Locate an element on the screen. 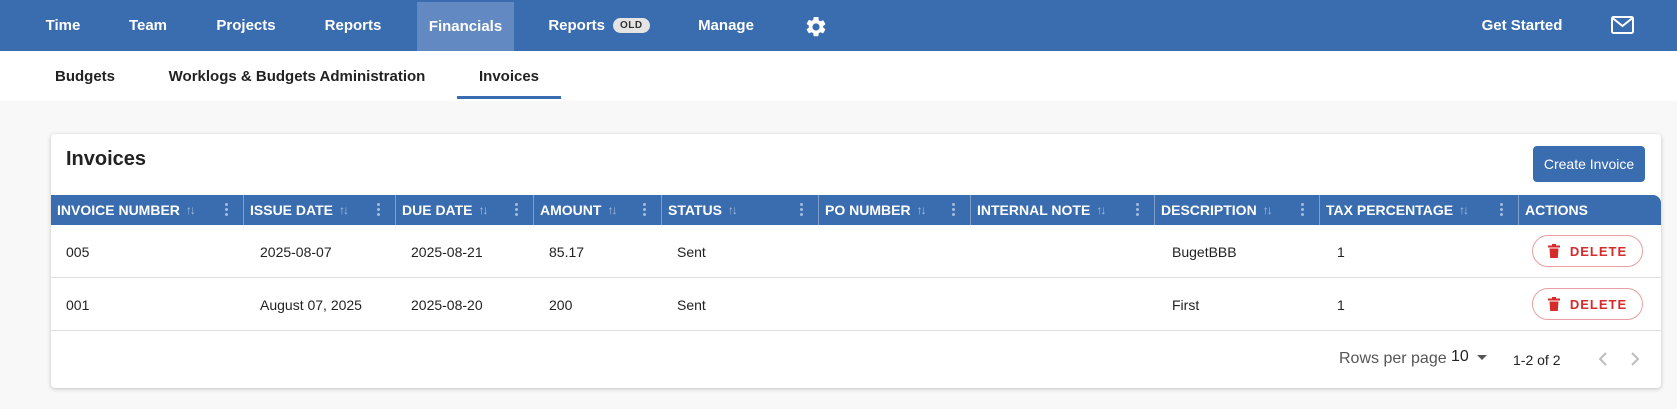 The width and height of the screenshot is (1677, 409). column-header-invoice-number: INVOICE NUMBER ↑↓ is located at coordinates (147, 210).